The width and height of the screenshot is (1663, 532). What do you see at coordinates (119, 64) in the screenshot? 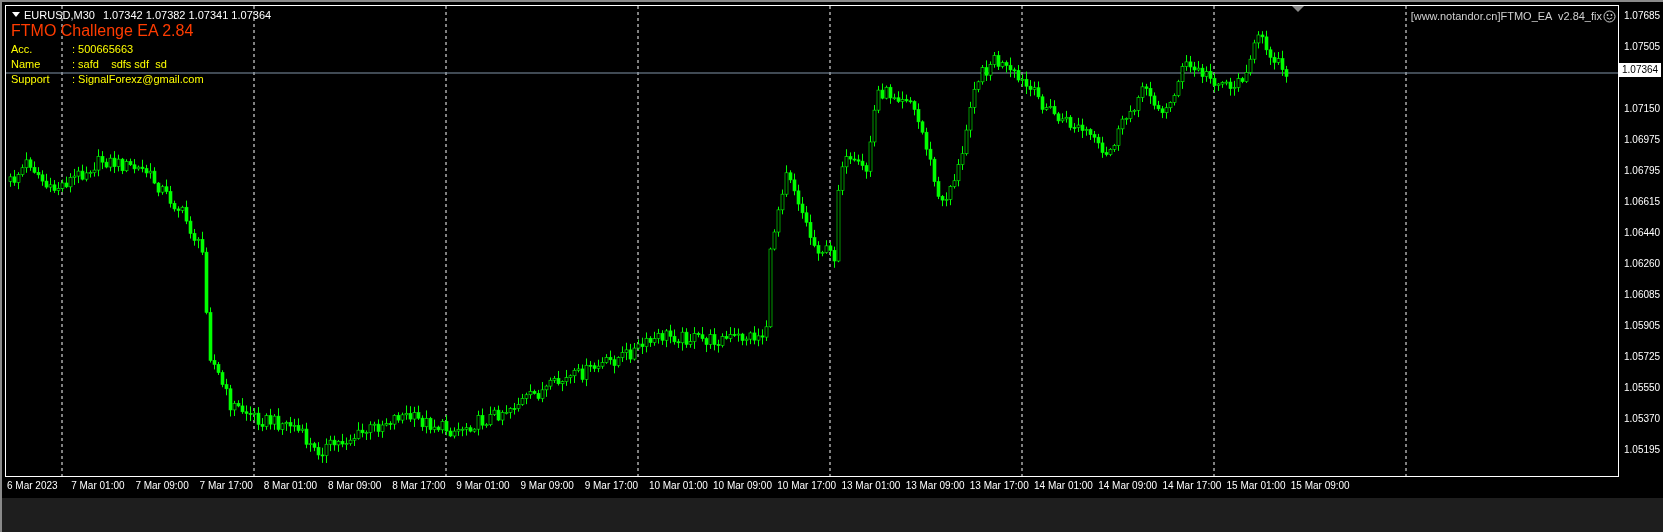
I see `info-value: : safd sdfs sdf sd` at bounding box center [119, 64].